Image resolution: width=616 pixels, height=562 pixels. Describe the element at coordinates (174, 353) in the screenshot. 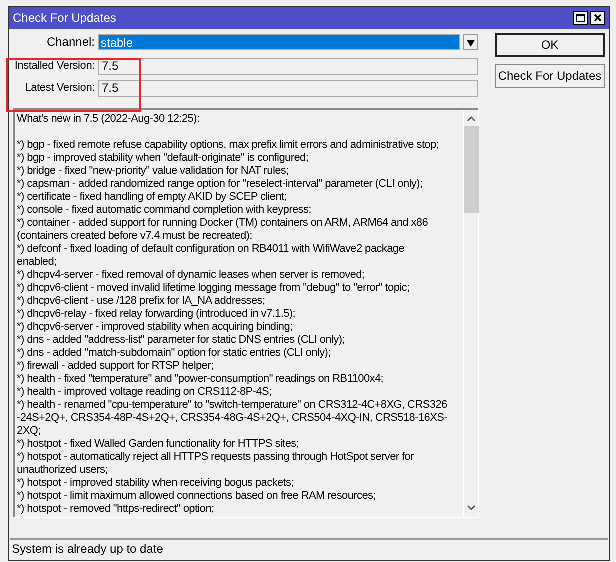

I see `note-line: *) dns - added "match-subdomain" option for static entries (CLI only);` at that location.